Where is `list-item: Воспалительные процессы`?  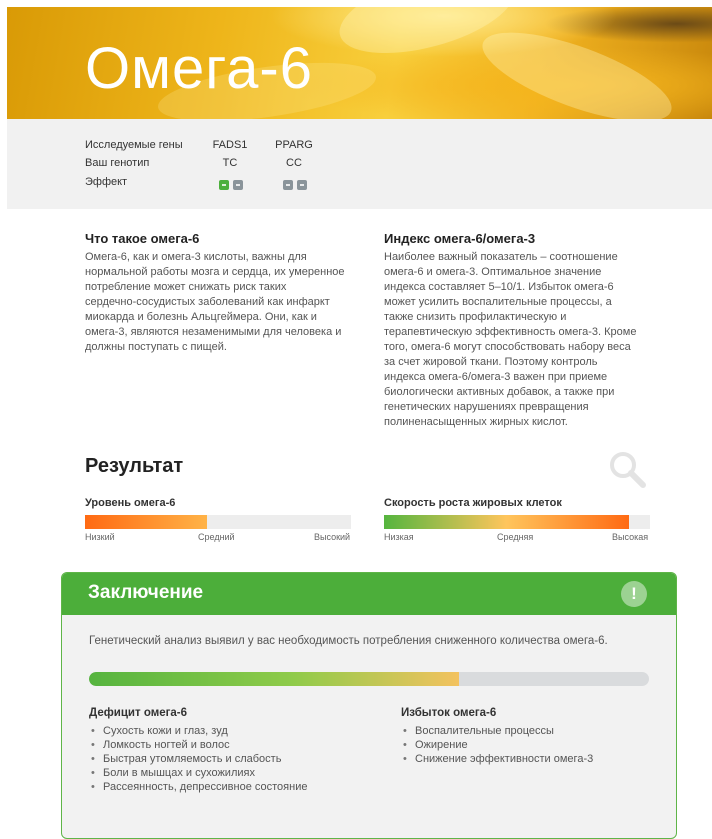
list-item: Воспалительные процессы is located at coordinates (497, 731).